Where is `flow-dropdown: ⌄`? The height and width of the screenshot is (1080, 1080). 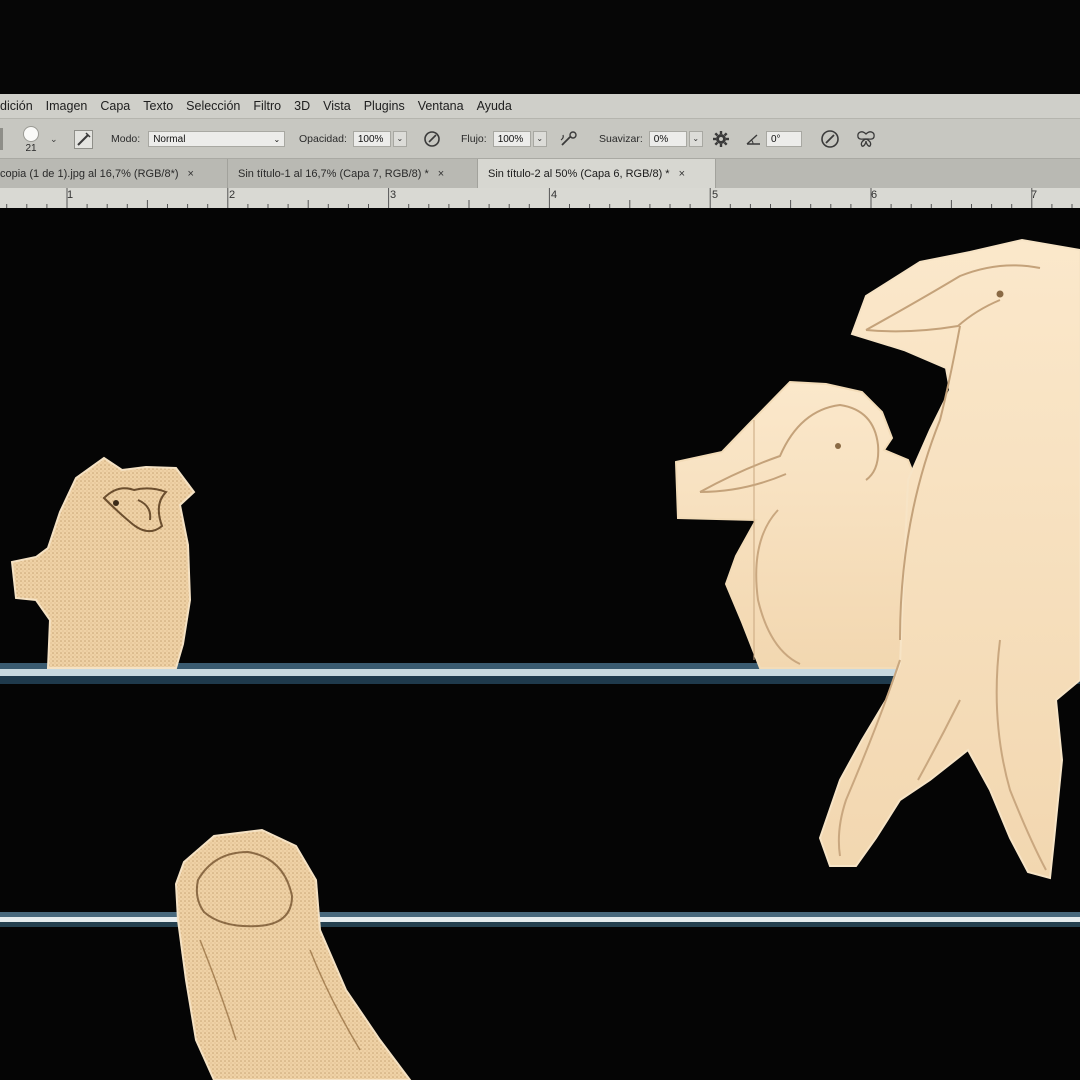
flow-dropdown: ⌄ is located at coordinates (539, 139).